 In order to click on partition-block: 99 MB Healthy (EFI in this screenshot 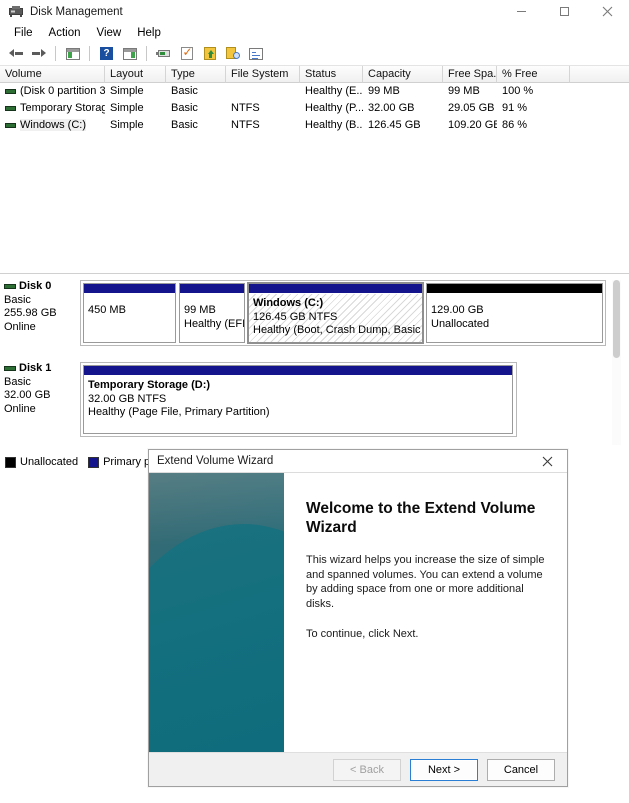, I will do `click(212, 313)`.